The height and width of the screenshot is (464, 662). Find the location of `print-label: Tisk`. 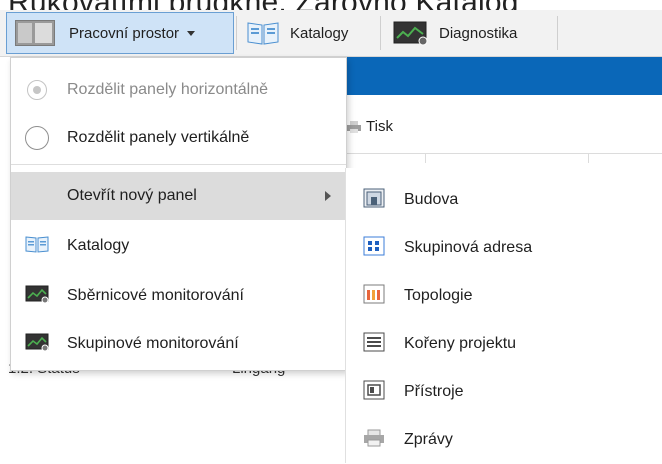

print-label: Tisk is located at coordinates (379, 126).